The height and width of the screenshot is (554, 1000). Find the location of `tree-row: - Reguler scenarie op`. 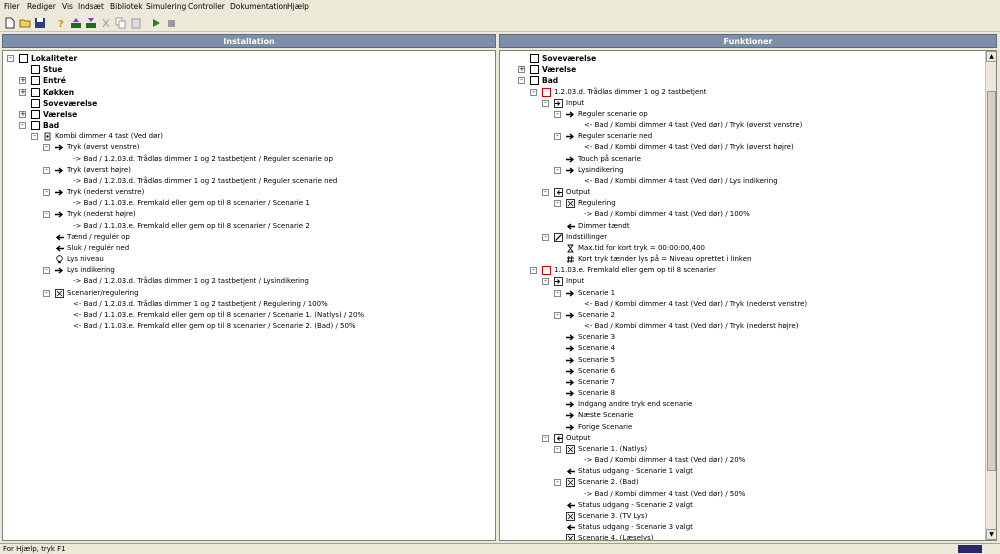

tree-row: - Reguler scenarie op is located at coordinates (740, 114).